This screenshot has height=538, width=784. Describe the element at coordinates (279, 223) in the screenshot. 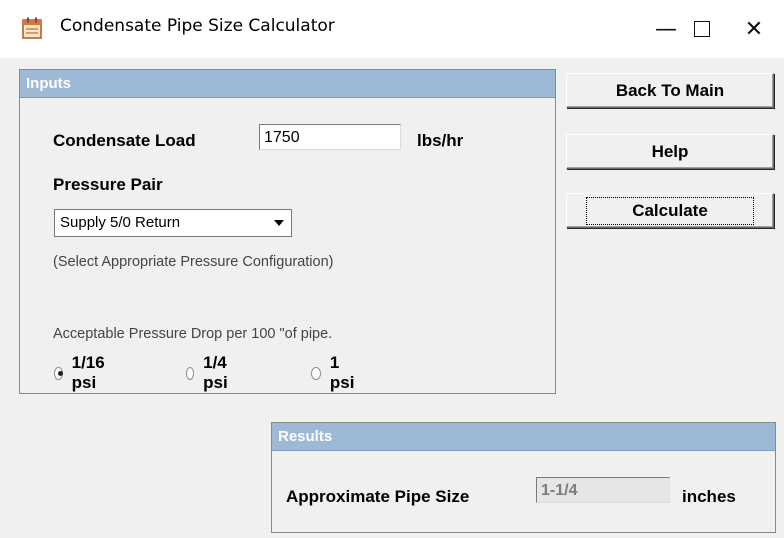

I see `dropdown-arrow-icon` at that location.